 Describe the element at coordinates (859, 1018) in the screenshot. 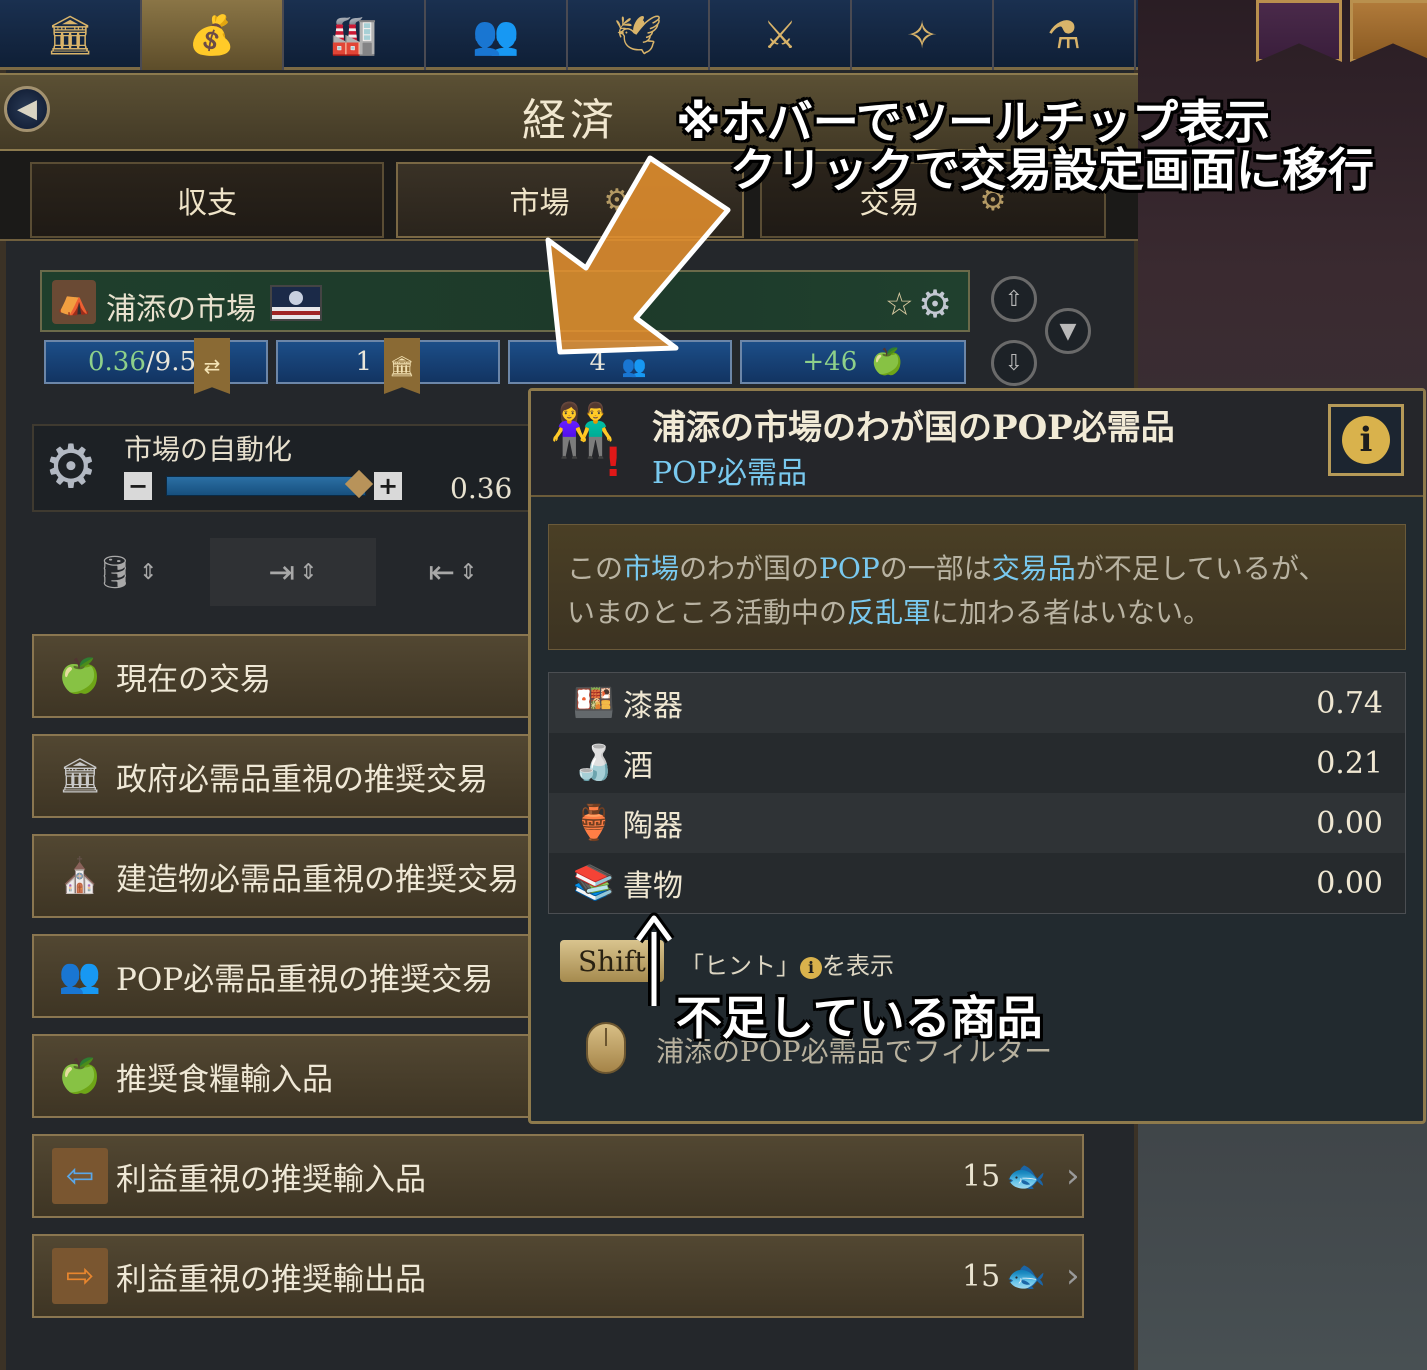

I see `annotation-missing-goods: 不足している商品` at that location.